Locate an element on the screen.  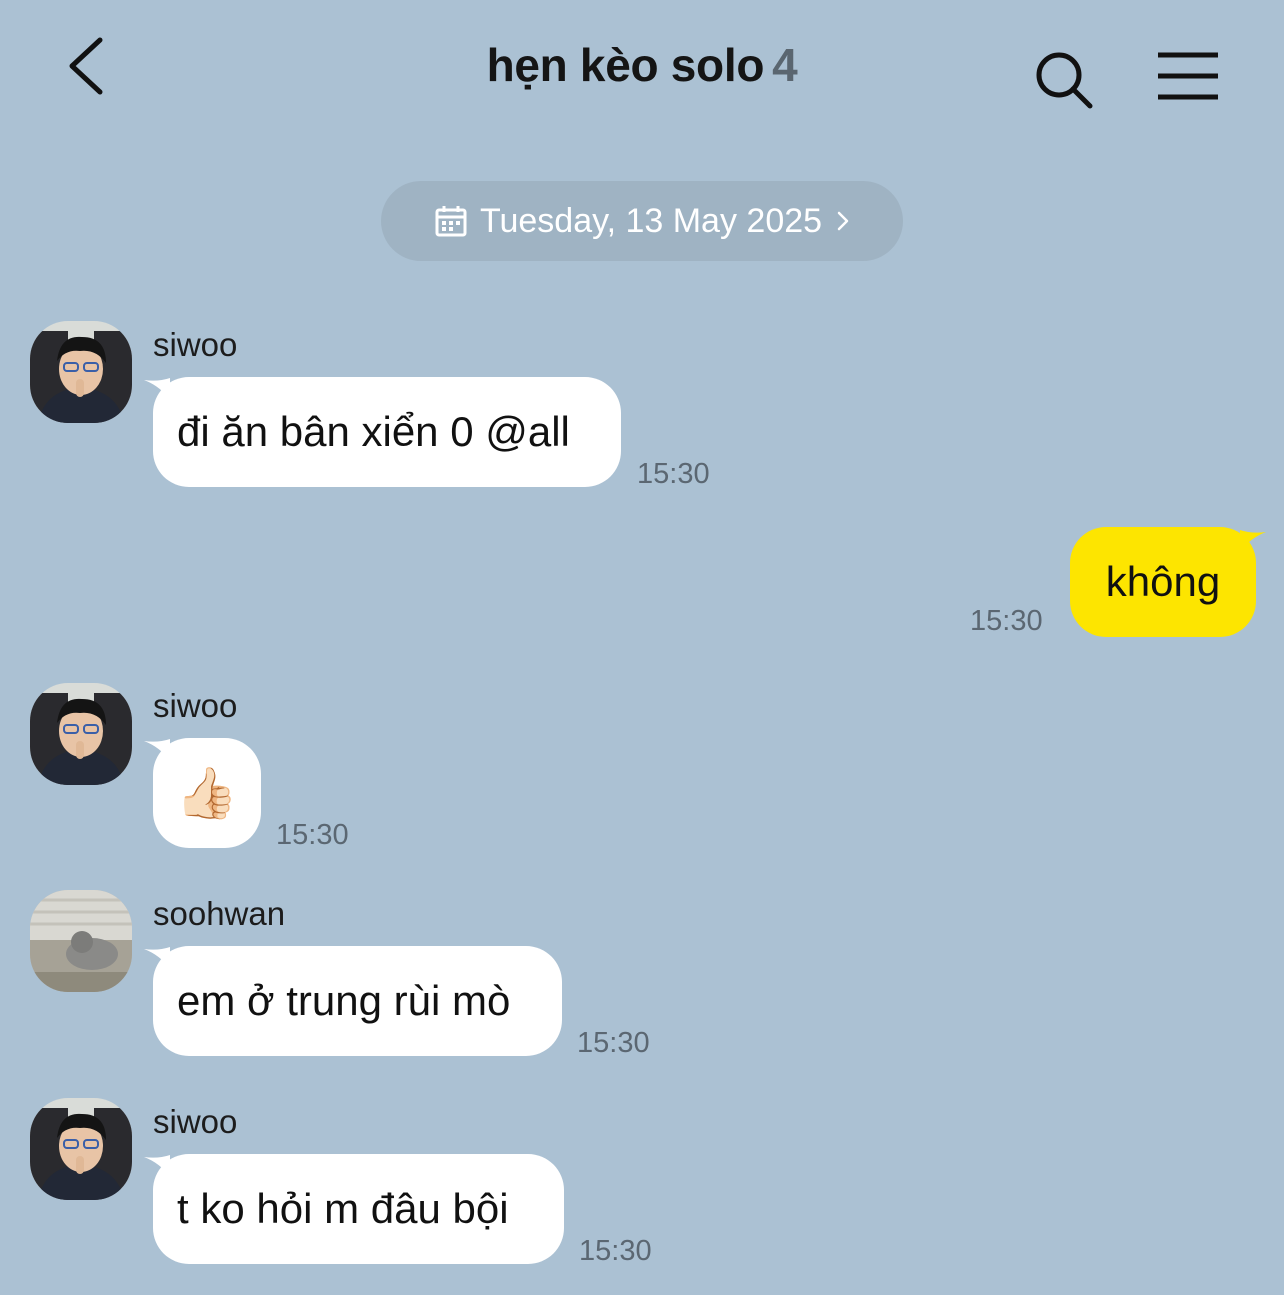
message-text: không is located at coordinates (1163, 581).